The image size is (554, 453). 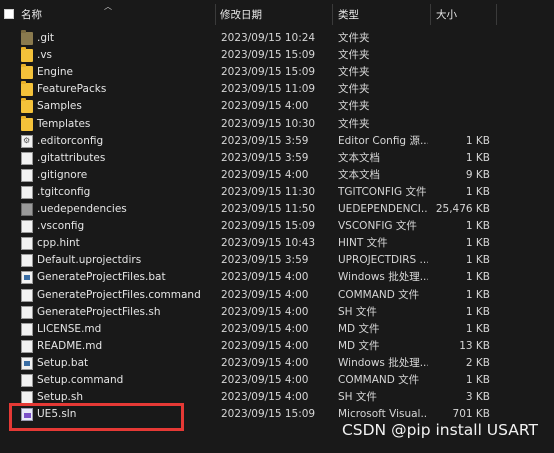 I want to click on column-header-name: 名称, so click(x=31, y=14).